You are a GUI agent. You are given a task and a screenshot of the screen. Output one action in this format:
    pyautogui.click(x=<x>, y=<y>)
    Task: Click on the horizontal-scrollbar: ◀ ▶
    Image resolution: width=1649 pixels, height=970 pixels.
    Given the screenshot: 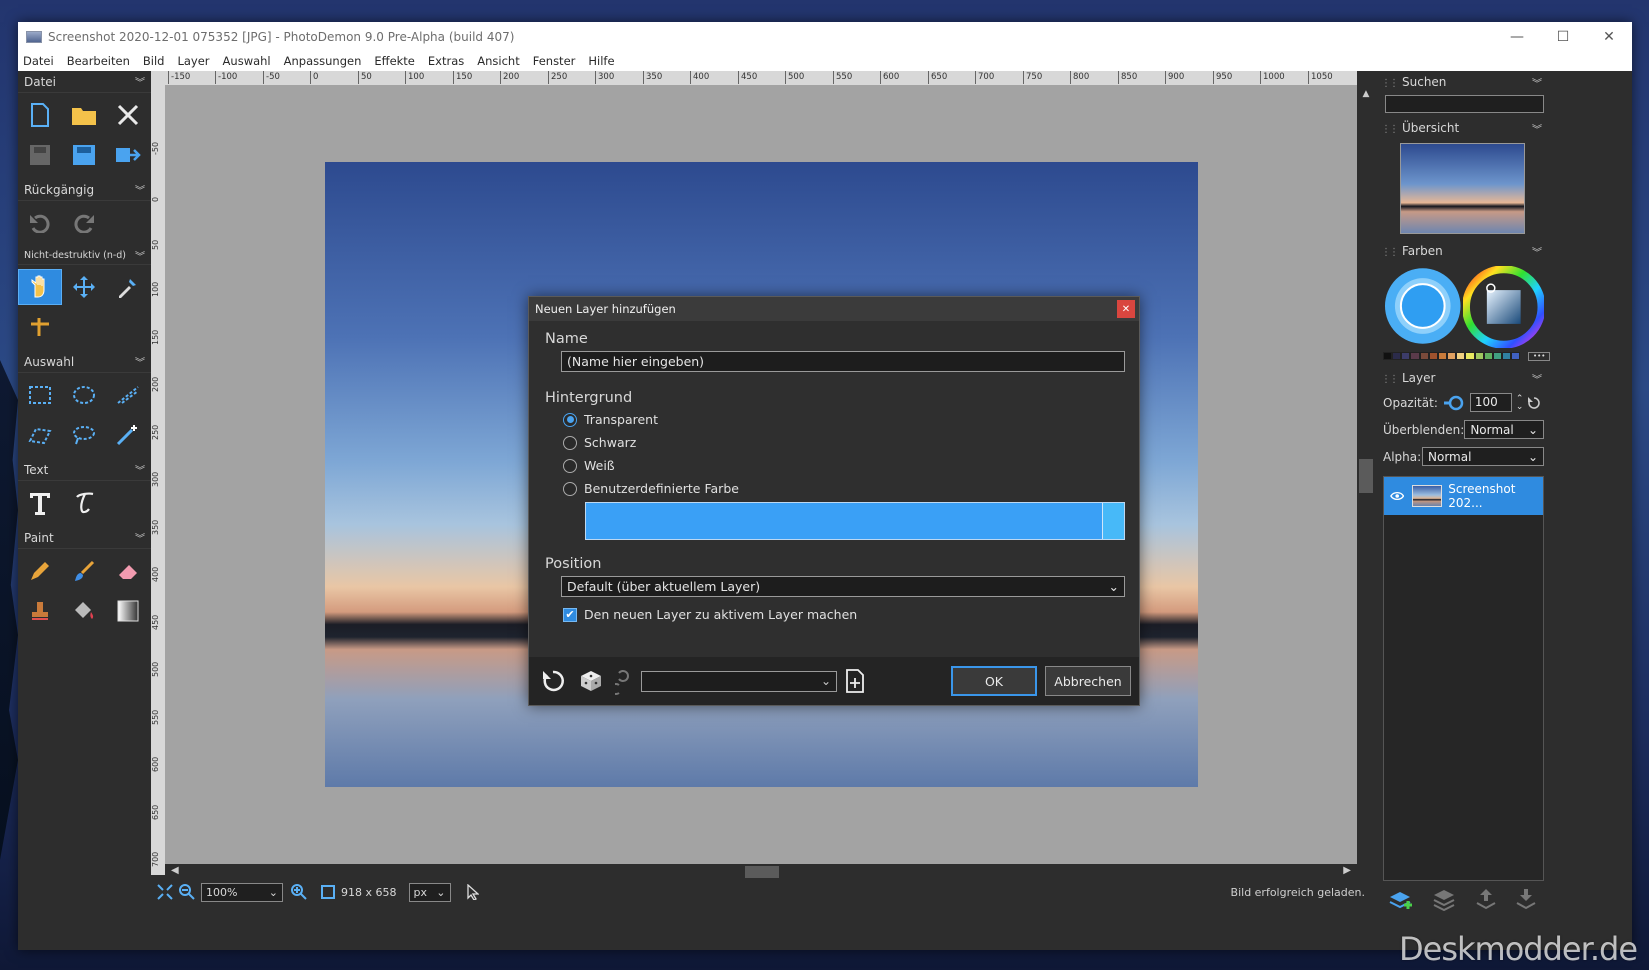 What is the action you would take?
    pyautogui.click(x=761, y=872)
    